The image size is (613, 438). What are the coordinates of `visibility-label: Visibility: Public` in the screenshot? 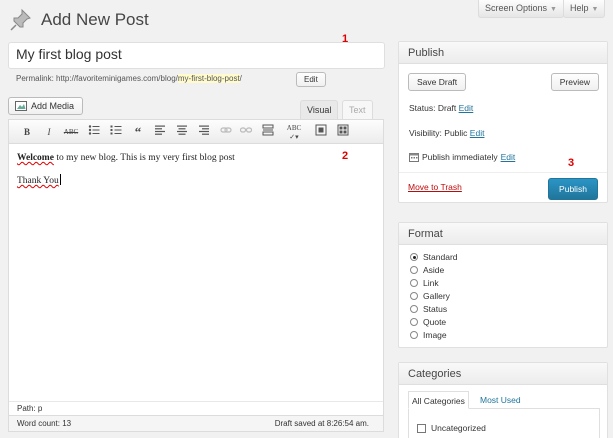 It's located at (438, 133).